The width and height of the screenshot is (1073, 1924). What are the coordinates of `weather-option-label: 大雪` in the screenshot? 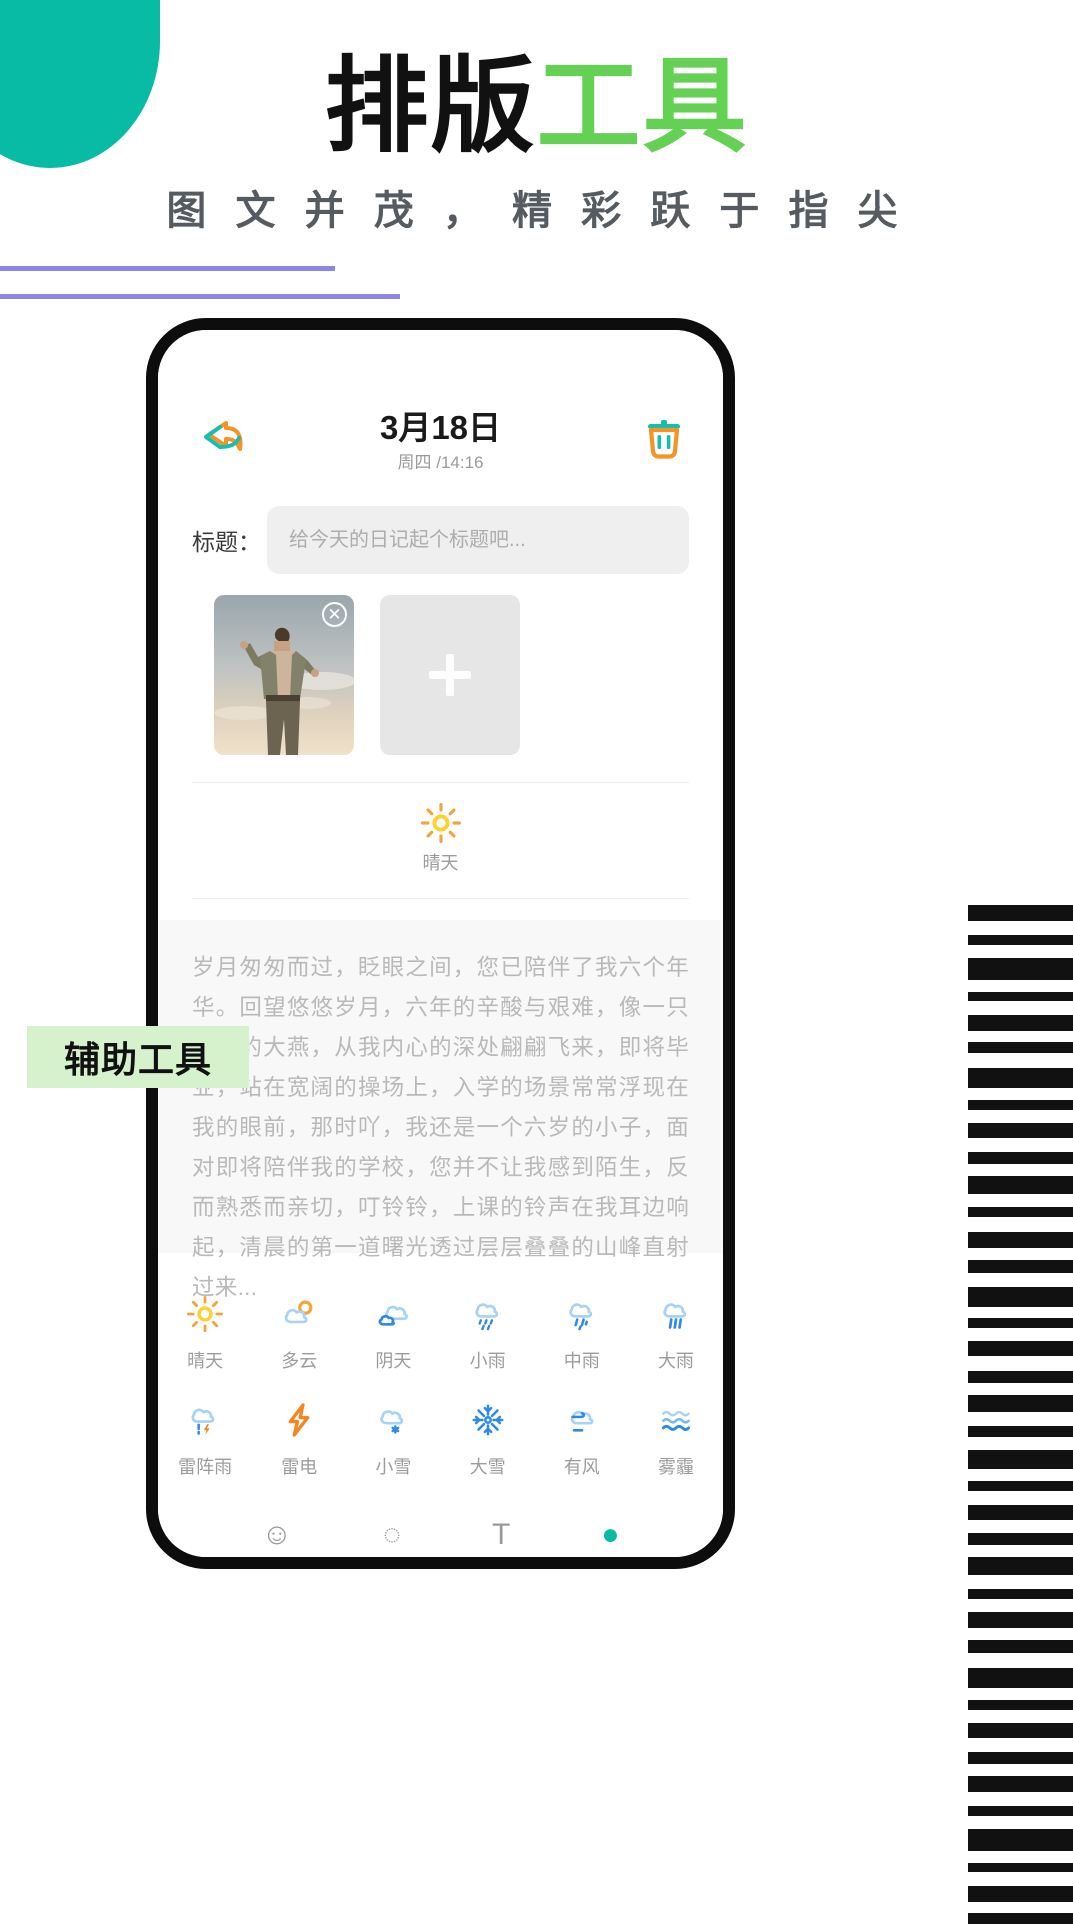 It's located at (487, 1467).